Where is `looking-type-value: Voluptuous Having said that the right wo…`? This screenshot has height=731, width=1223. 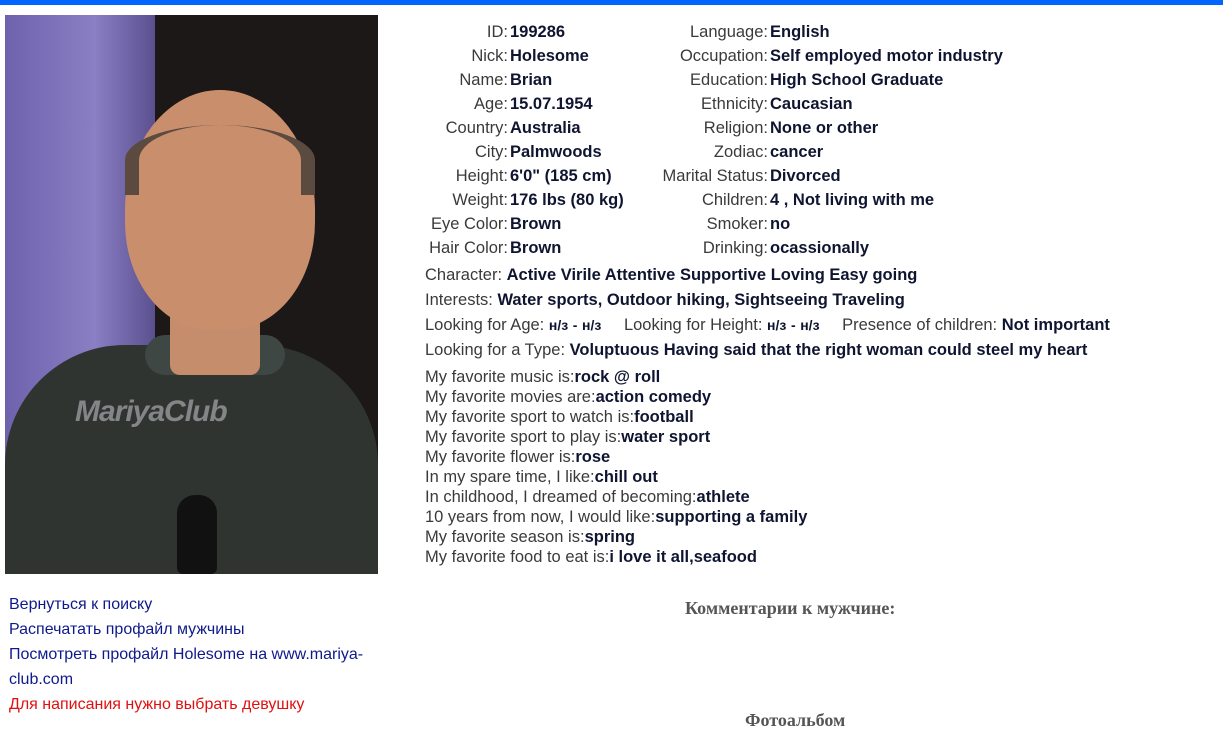
looking-type-value: Voluptuous Having said that the right wo… is located at coordinates (828, 350).